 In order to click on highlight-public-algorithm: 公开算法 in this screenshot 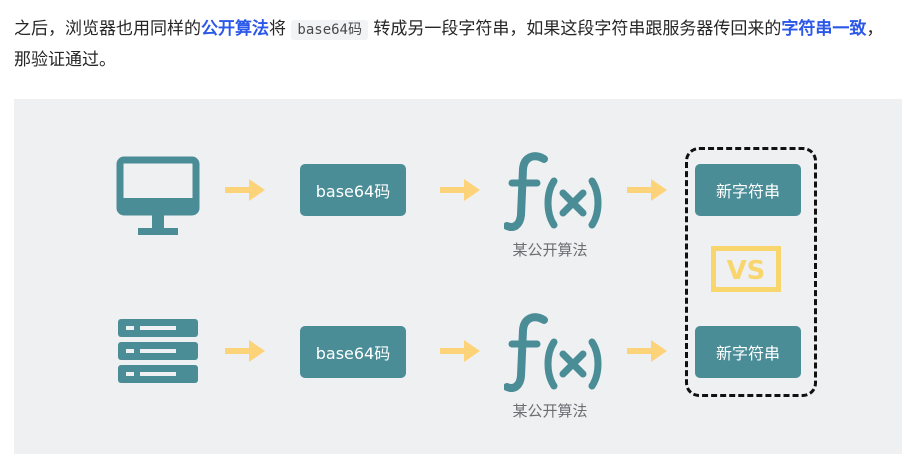, I will do `click(235, 29)`.